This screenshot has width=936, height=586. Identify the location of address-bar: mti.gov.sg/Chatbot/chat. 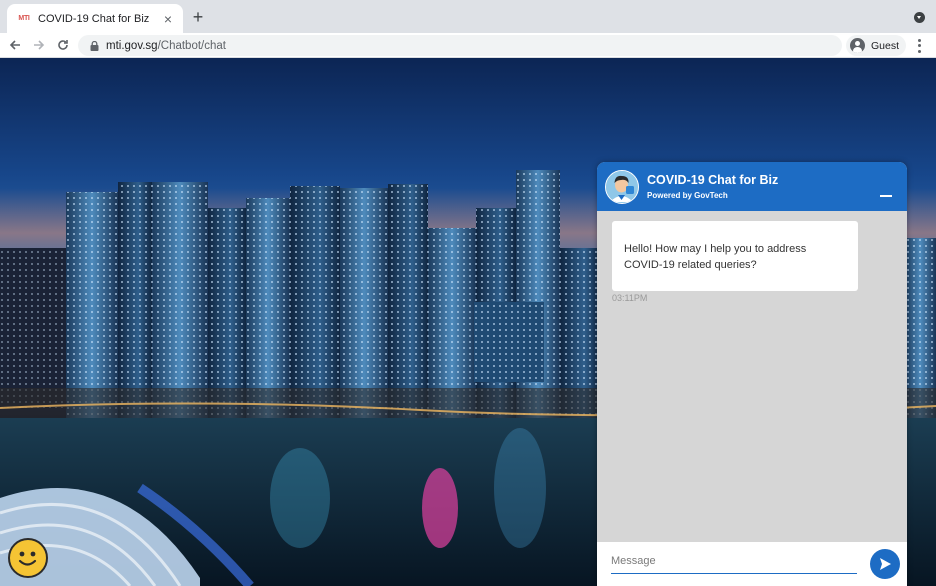
(460, 45).